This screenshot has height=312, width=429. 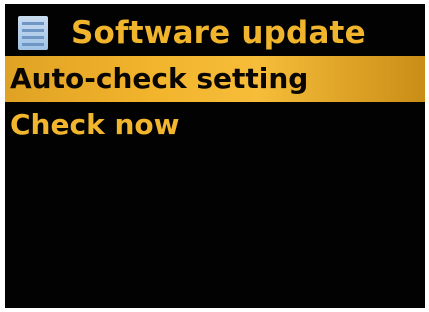 What do you see at coordinates (215, 79) in the screenshot?
I see `menu-item-auto-check-setting: Auto-check setting` at bounding box center [215, 79].